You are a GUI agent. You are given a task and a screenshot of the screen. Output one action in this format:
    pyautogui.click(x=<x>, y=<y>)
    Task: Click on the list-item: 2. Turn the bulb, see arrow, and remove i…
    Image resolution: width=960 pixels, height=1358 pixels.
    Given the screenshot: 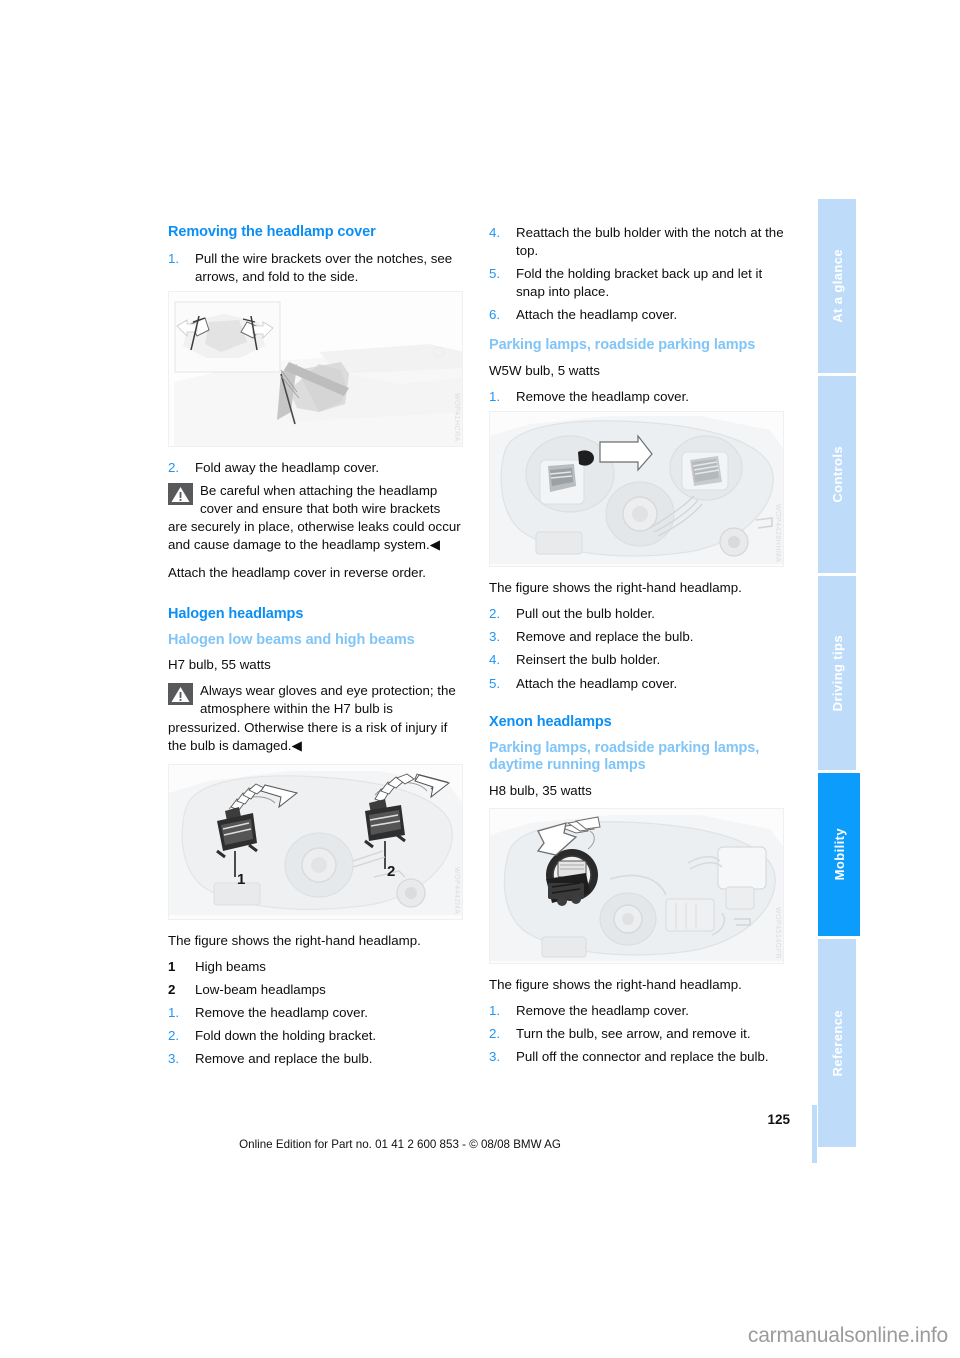 What is the action you would take?
    pyautogui.click(x=636, y=1034)
    